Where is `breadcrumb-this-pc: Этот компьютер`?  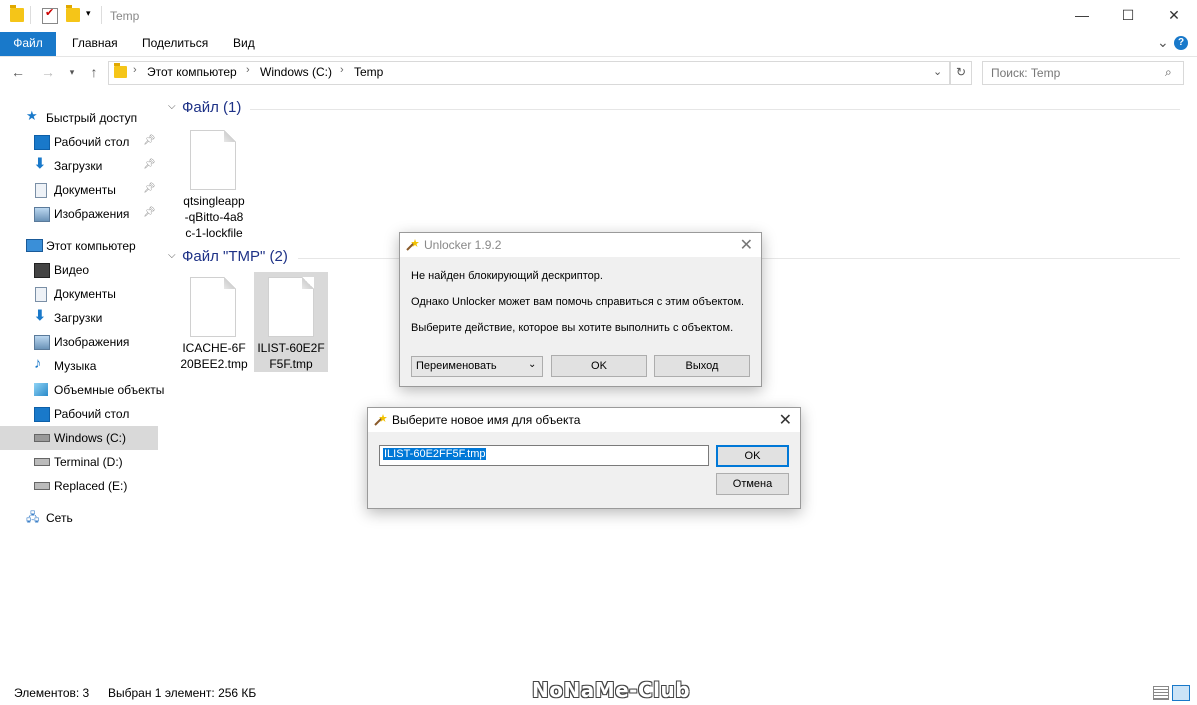 breadcrumb-this-pc: Этот компьютер is located at coordinates (192, 72).